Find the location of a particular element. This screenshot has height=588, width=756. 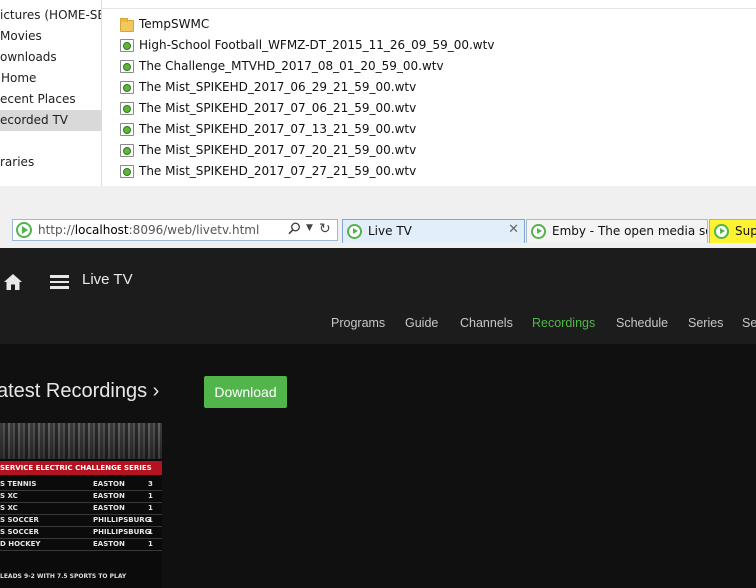

nav-item-home: Home is located at coordinates (50, 78).